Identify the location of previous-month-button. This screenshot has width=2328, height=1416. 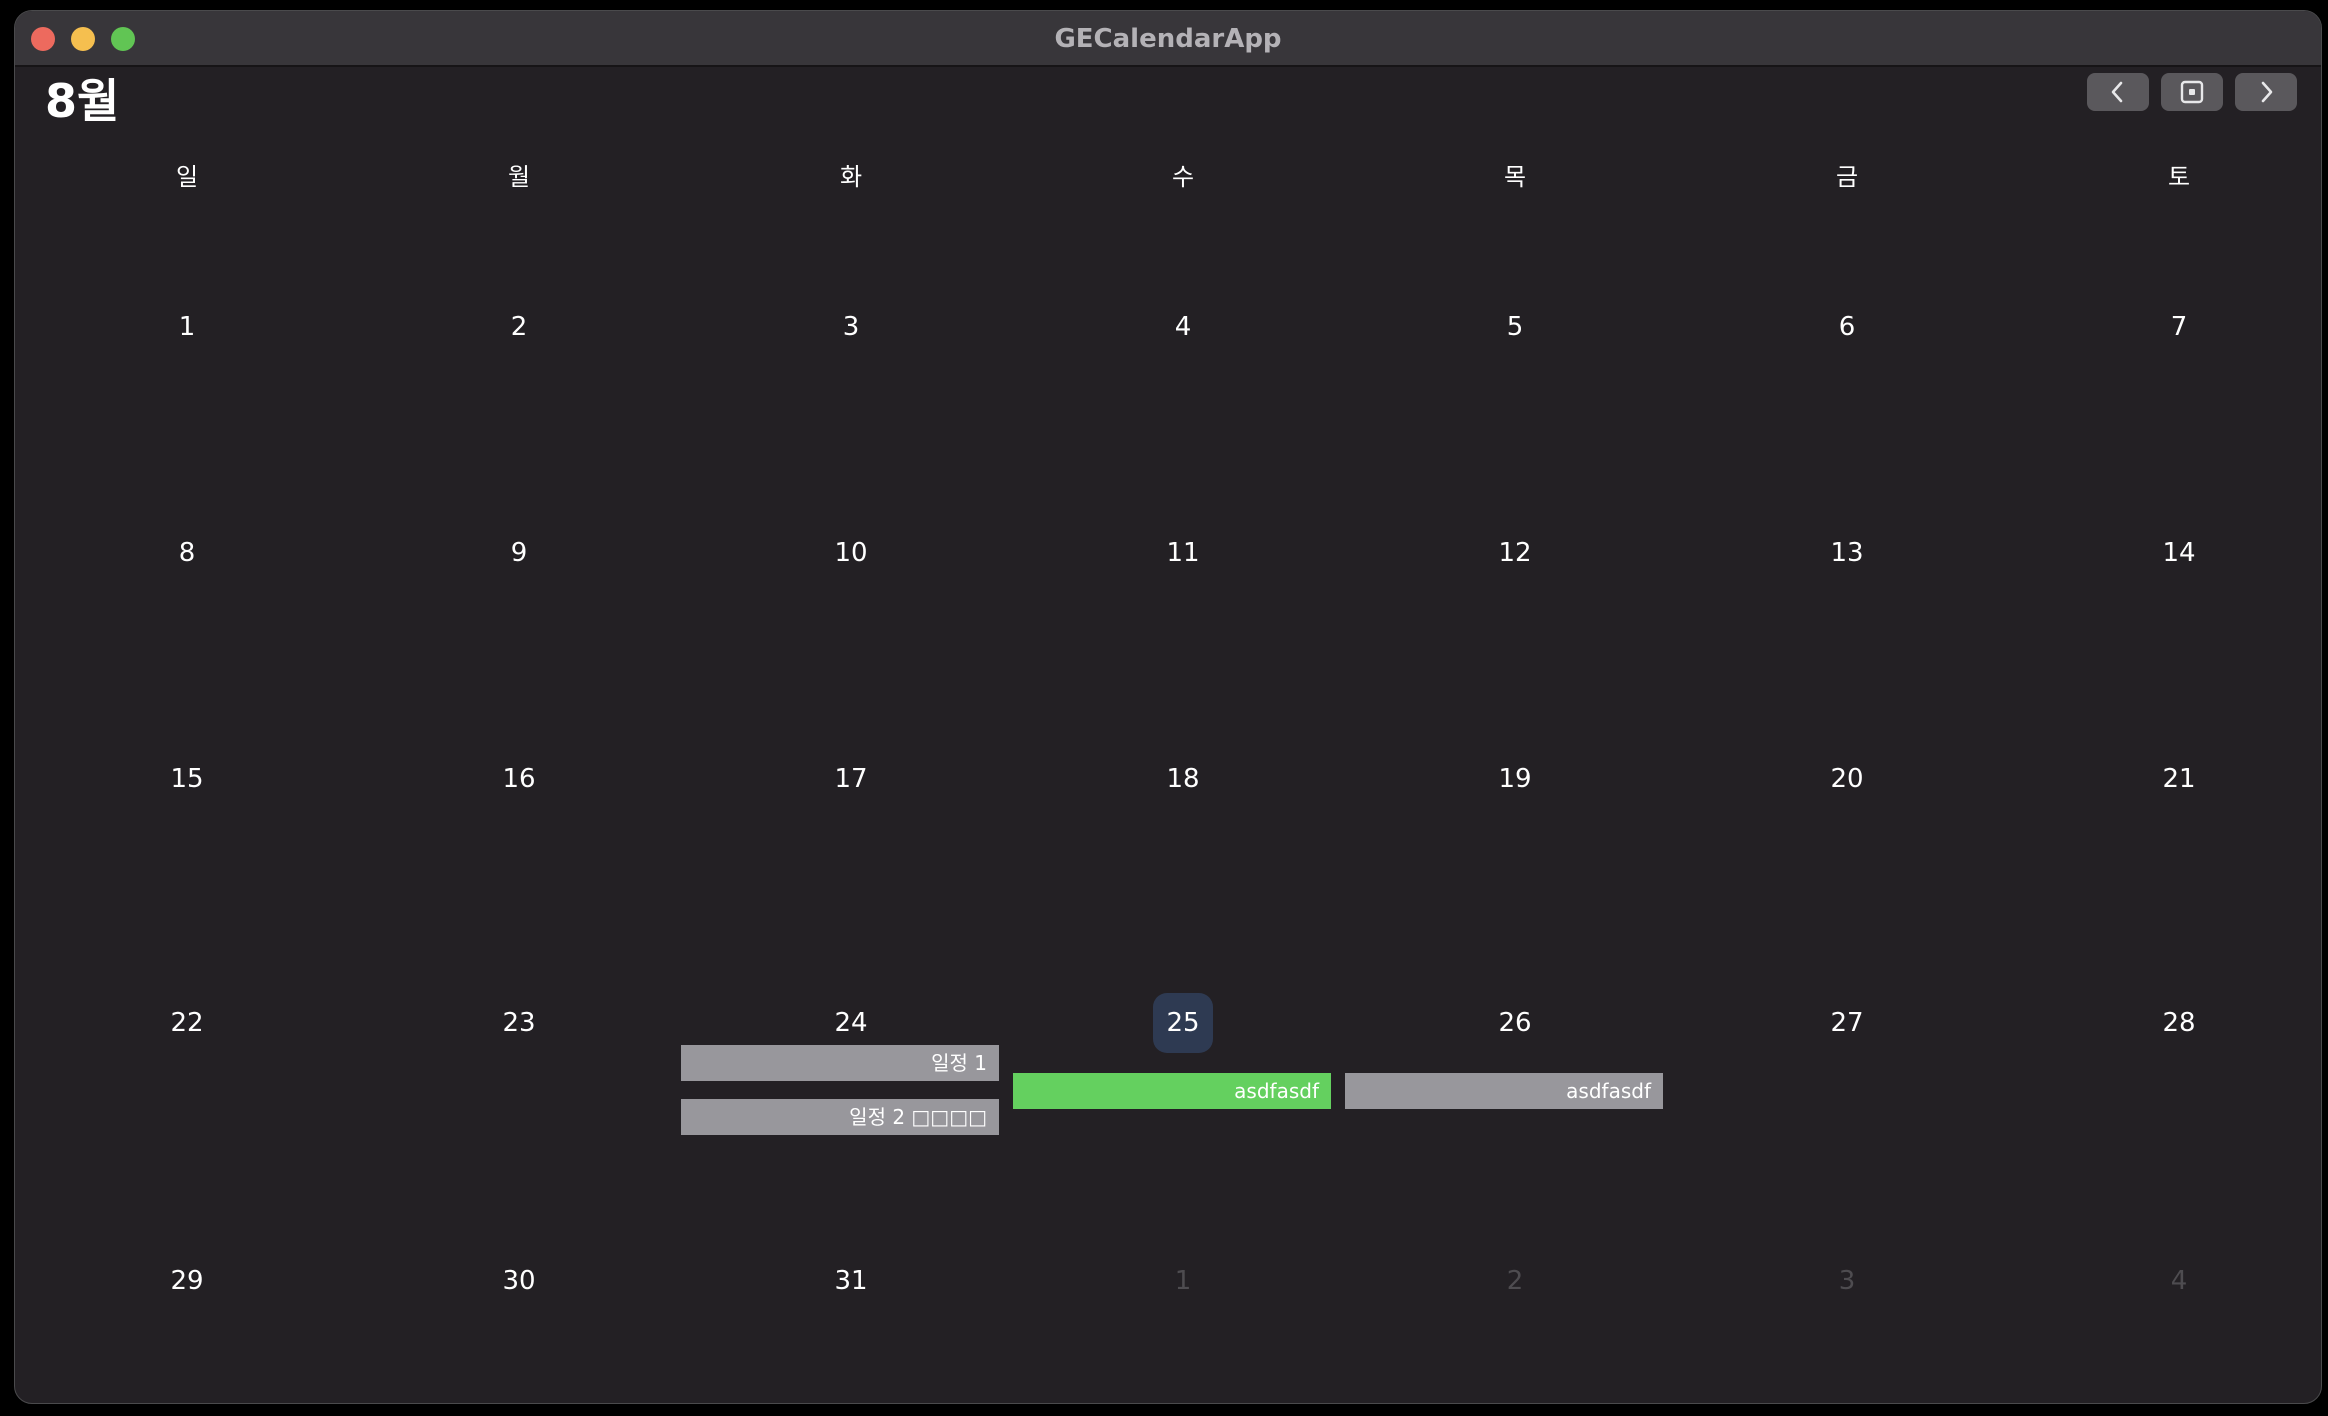
(2118, 92).